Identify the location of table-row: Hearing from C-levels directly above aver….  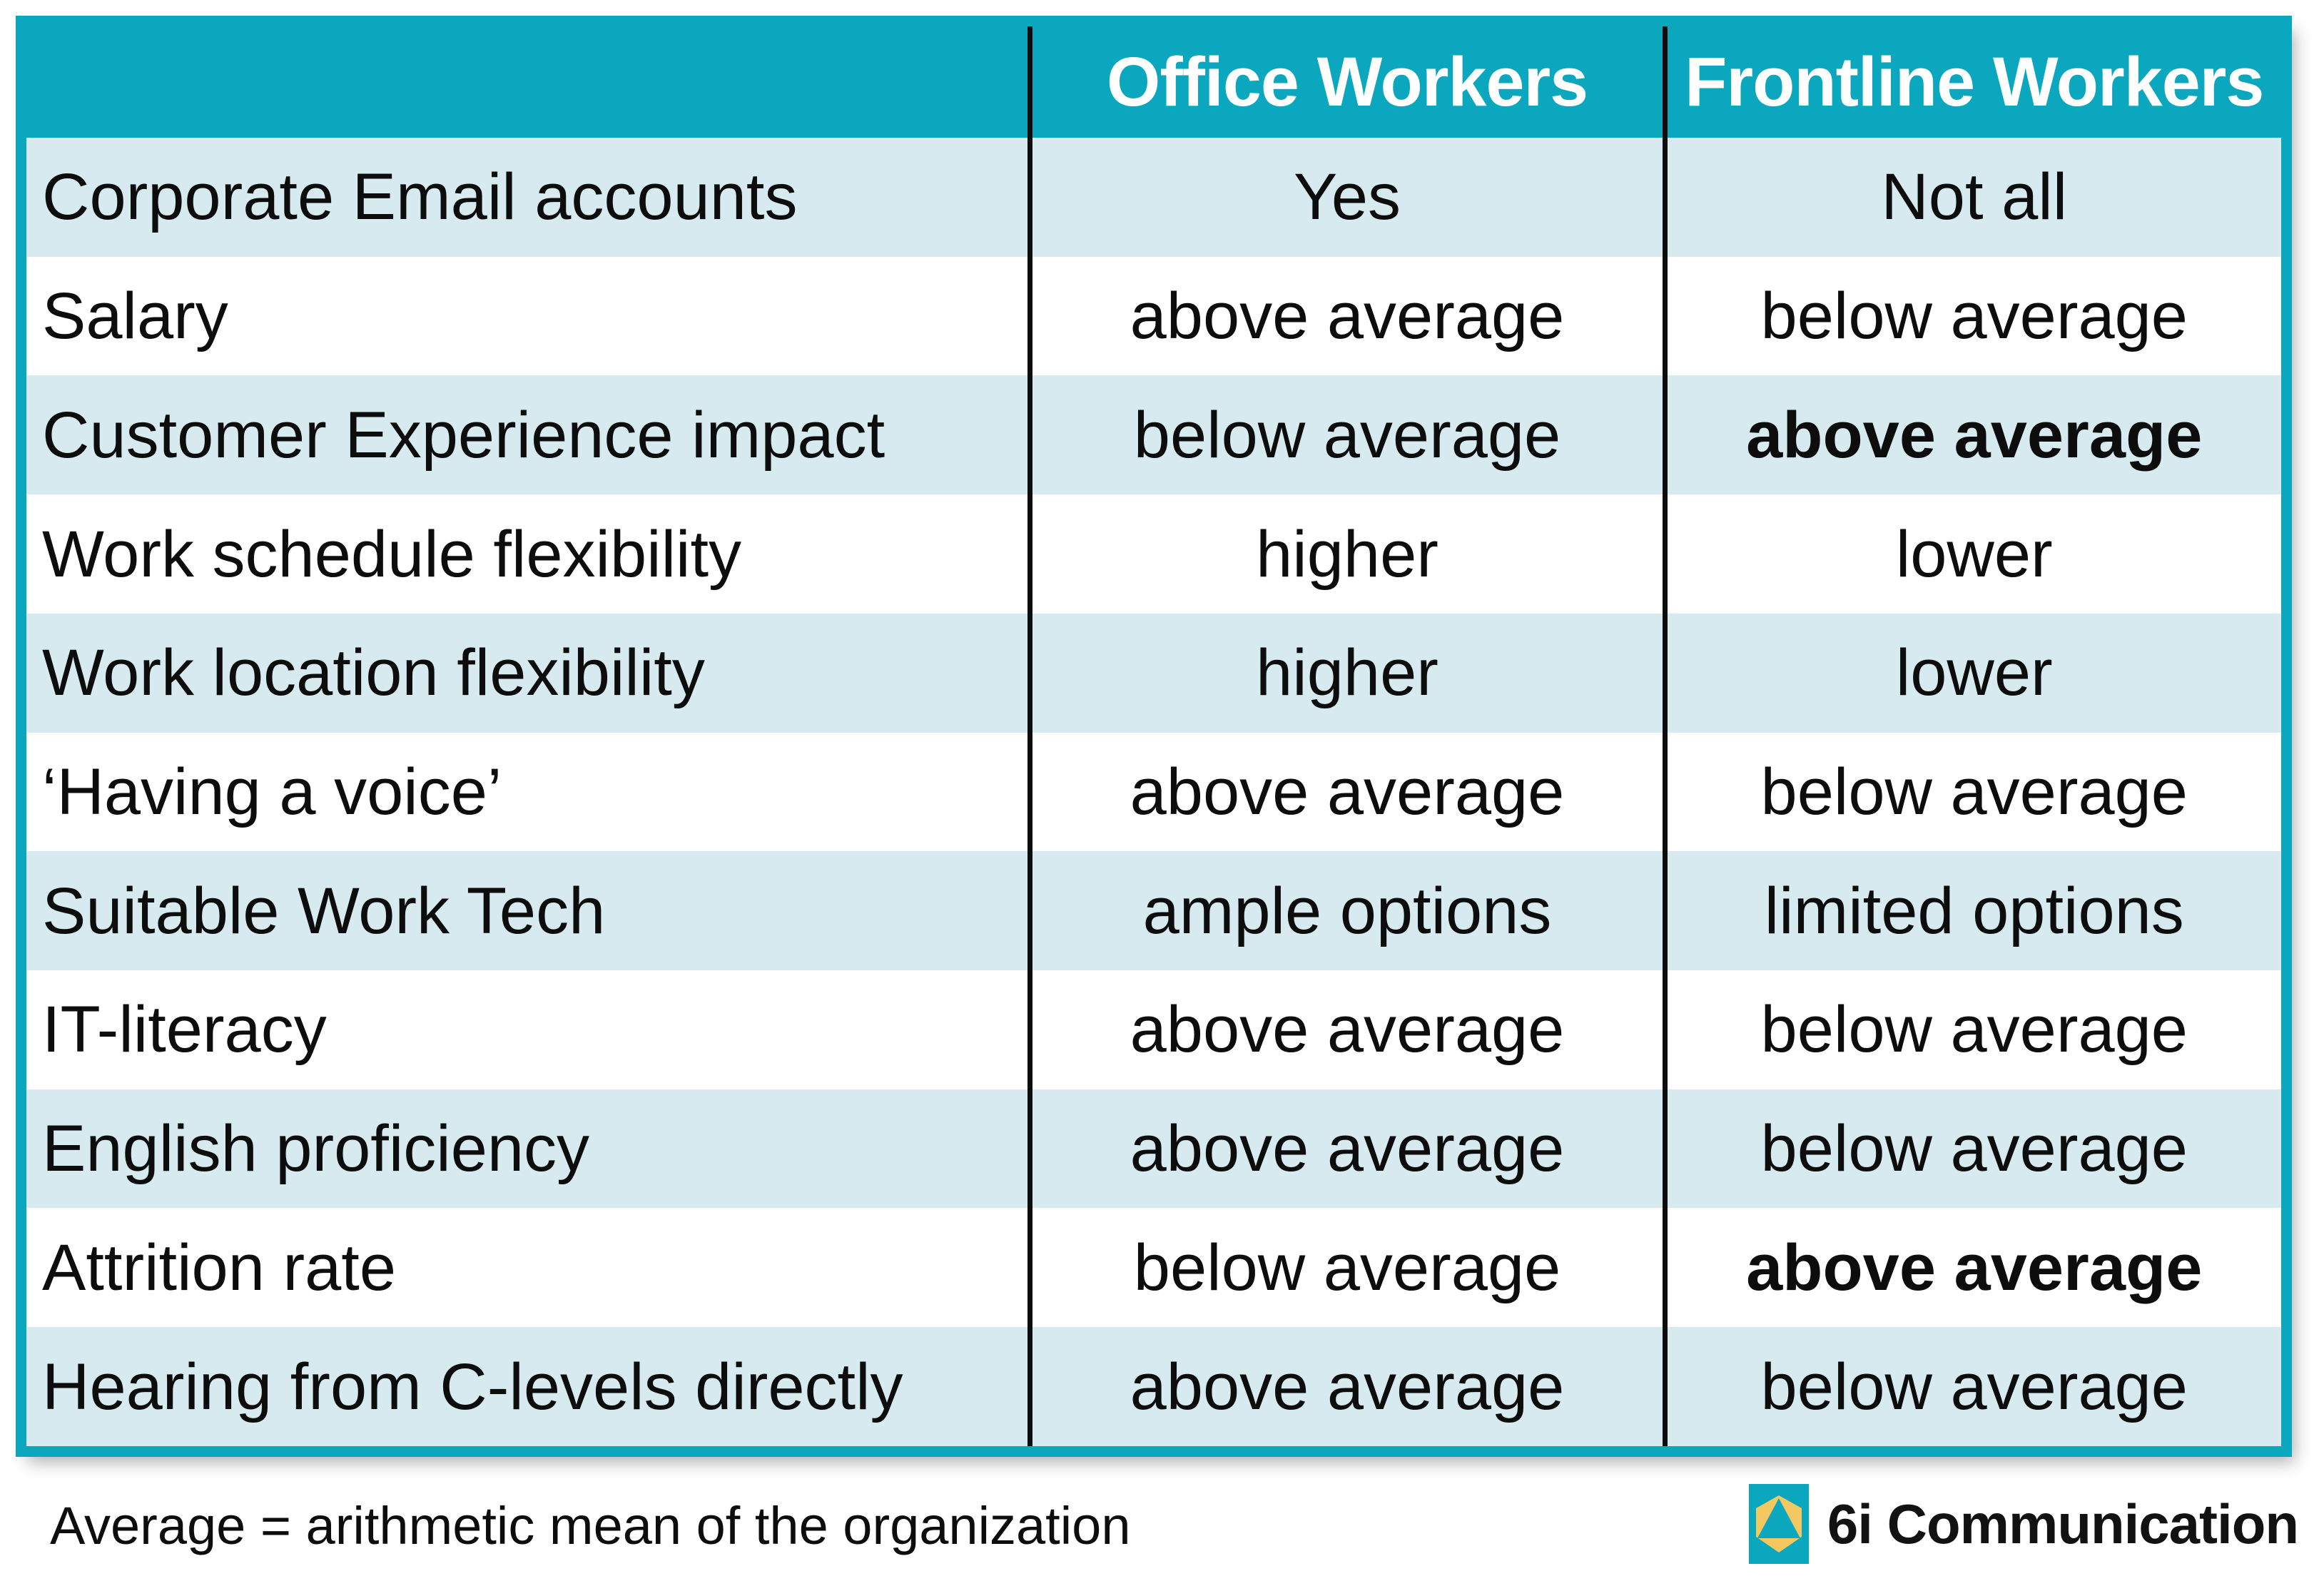
(1153, 1386).